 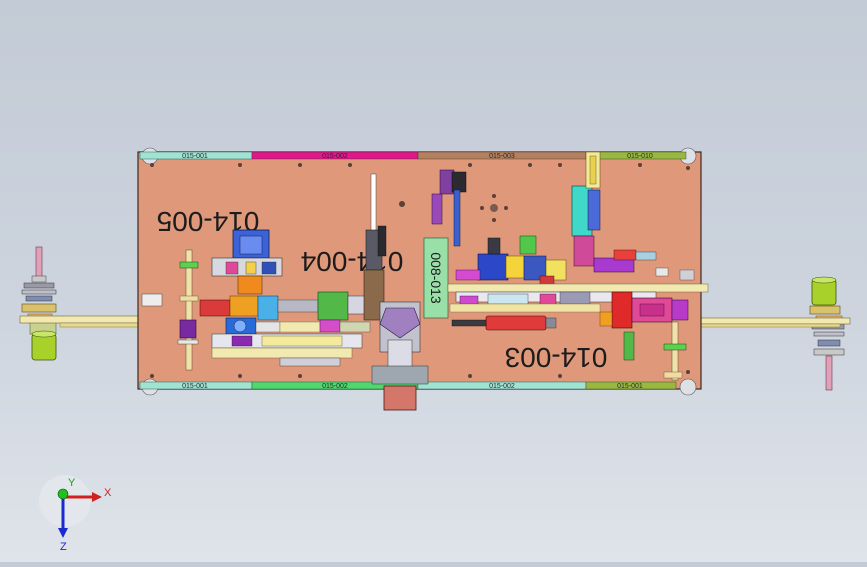 What do you see at coordinates (335, 156) in the screenshot?
I see `top-strip-label-2: 015-002` at bounding box center [335, 156].